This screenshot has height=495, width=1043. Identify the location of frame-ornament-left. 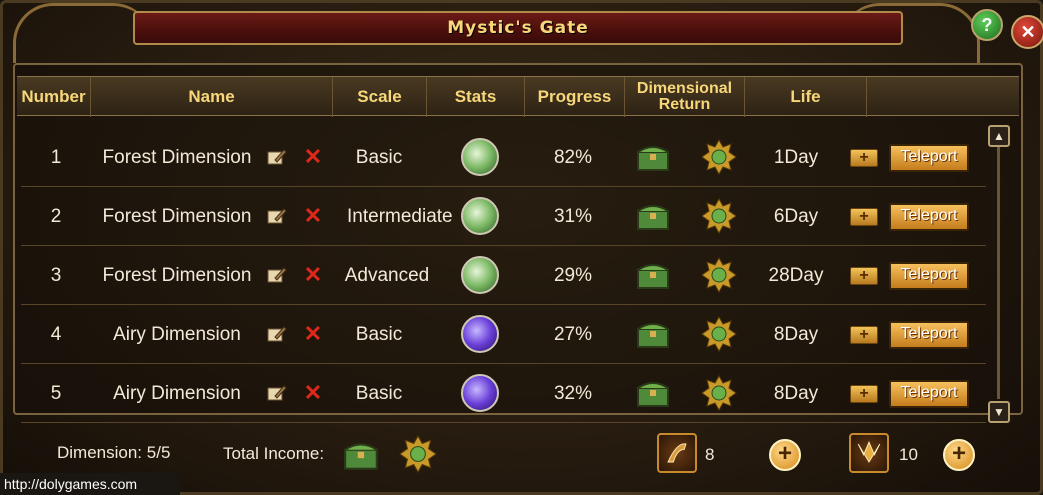
(83, 33).